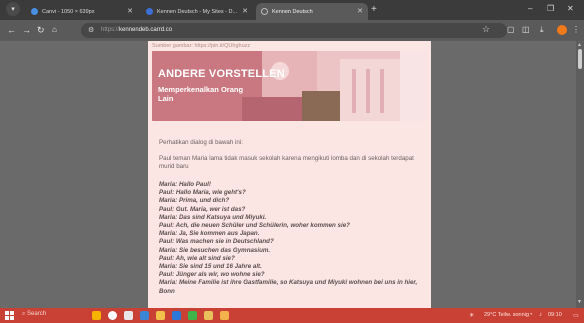 This screenshot has width=584, height=323. What do you see at coordinates (224, 315) in the screenshot?
I see `files-icon` at bounding box center [224, 315].